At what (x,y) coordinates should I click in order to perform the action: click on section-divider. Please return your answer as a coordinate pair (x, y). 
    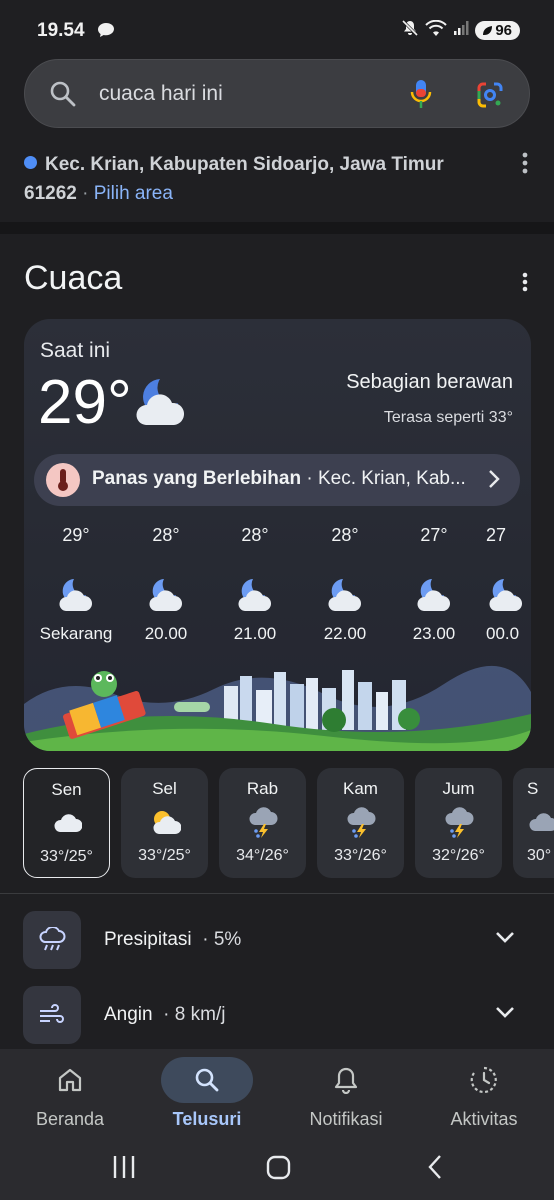
    Looking at the image, I should click on (277, 228).